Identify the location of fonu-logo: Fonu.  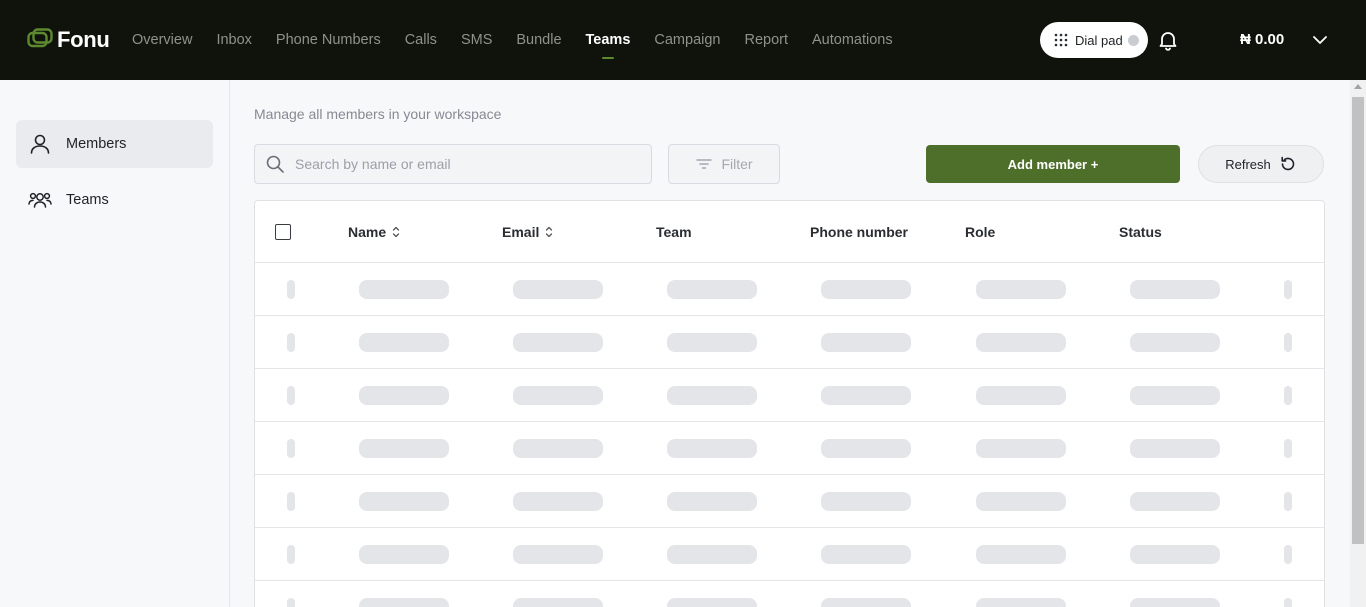
(68, 40).